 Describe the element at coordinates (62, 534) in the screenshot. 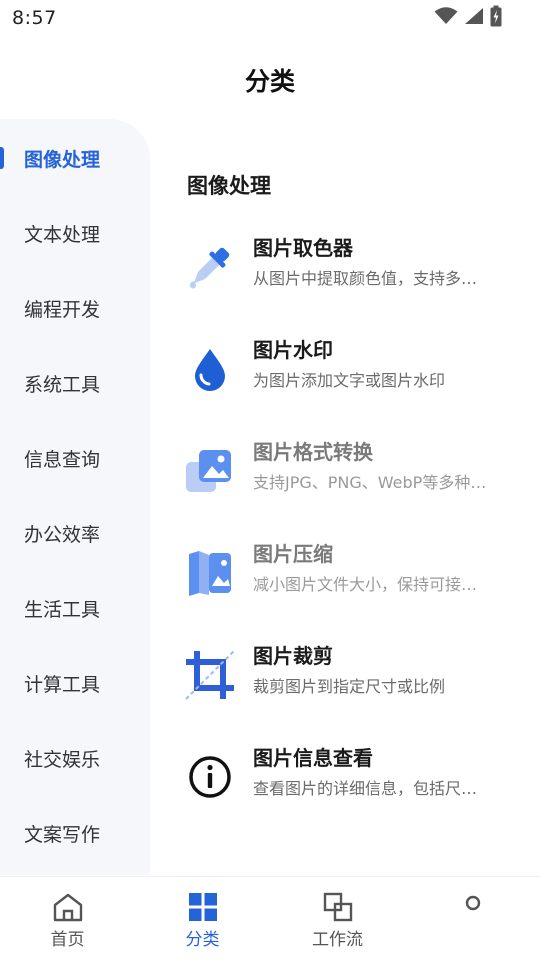

I see `sidebar-item-label: 办公效率` at that location.